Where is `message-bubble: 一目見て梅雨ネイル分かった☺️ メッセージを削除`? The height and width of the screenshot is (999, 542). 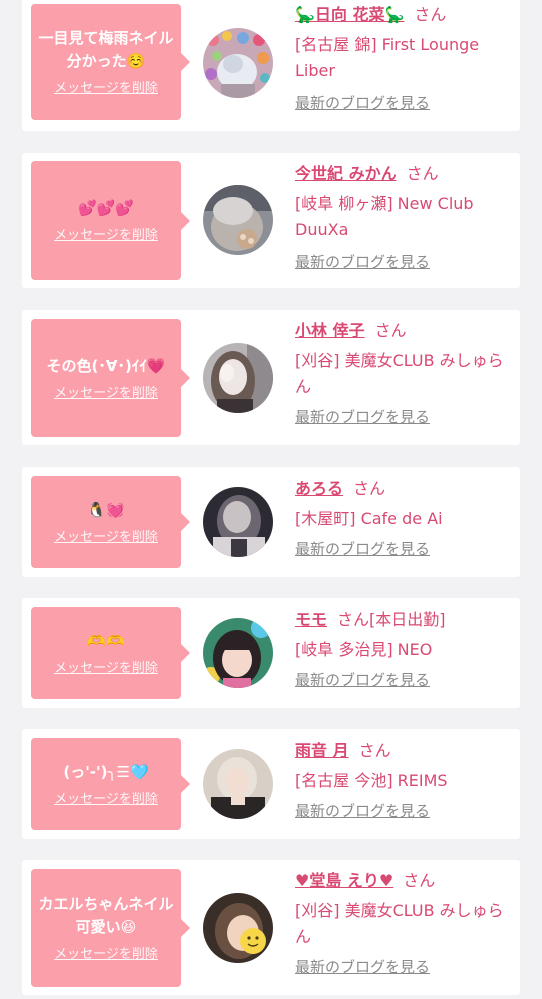 message-bubble: 一目見て梅雨ネイル分かった☺️ メッセージを削除 is located at coordinates (110, 62).